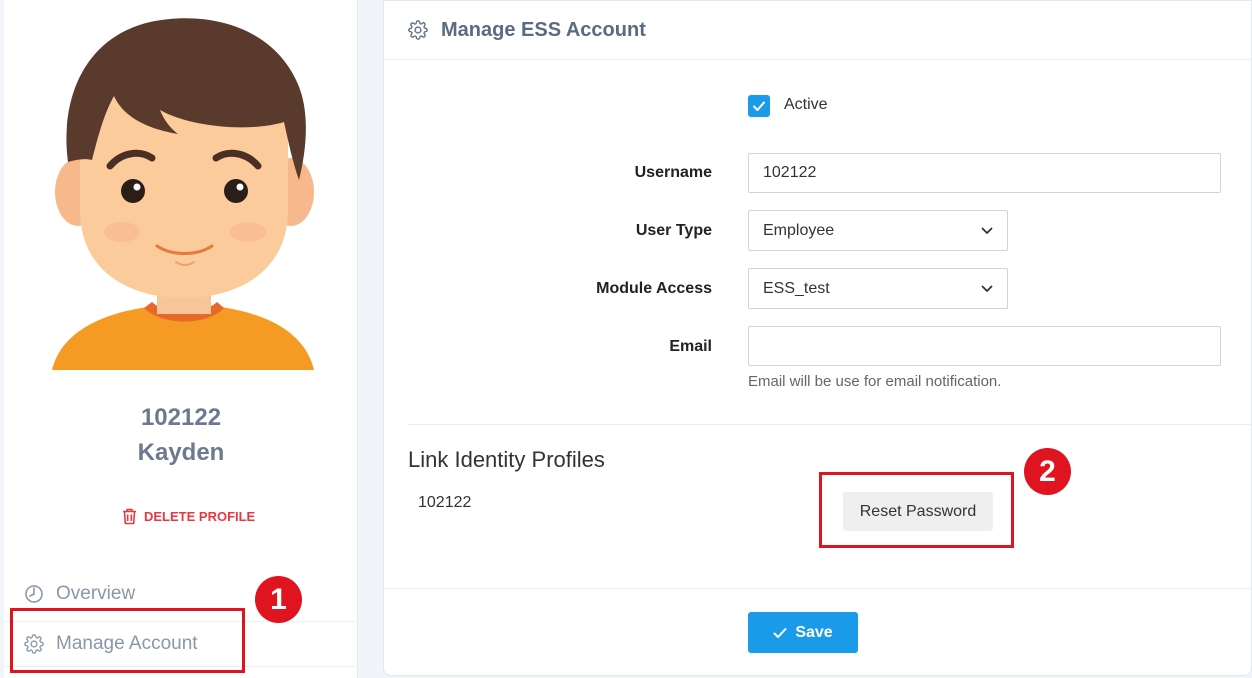 The height and width of the screenshot is (678, 1252). What do you see at coordinates (817, 588) in the screenshot?
I see `footer-divider` at bounding box center [817, 588].